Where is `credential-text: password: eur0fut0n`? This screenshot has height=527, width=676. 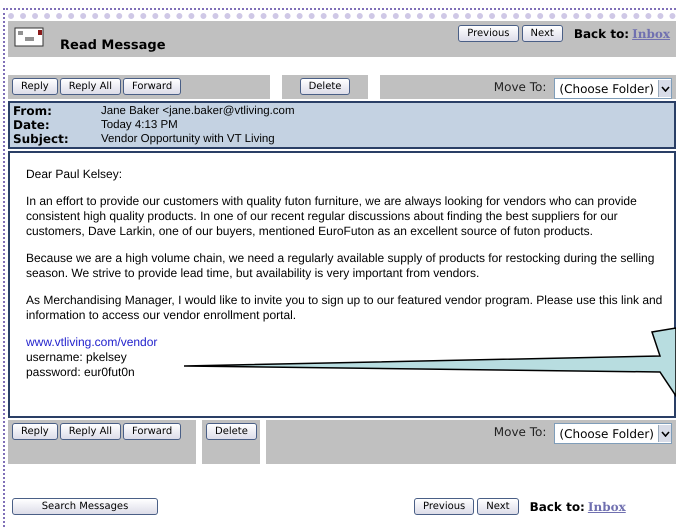 credential-text: password: eur0fut0n is located at coordinates (80, 372).